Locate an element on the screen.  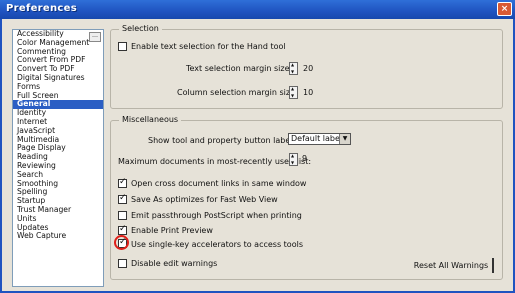
window-title: Preferences is located at coordinates (41, 8).